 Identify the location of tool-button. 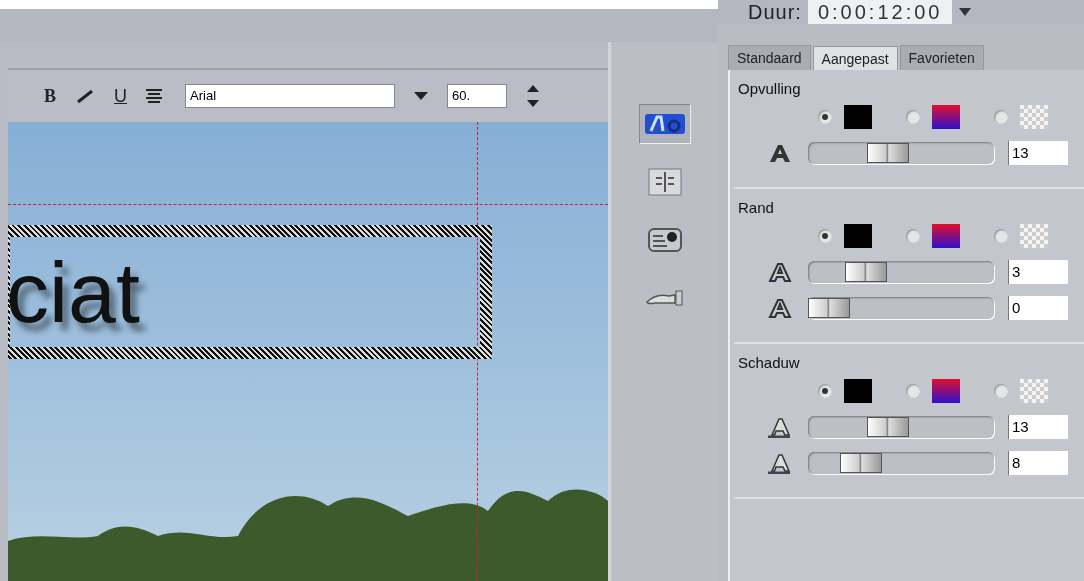
(664, 124).